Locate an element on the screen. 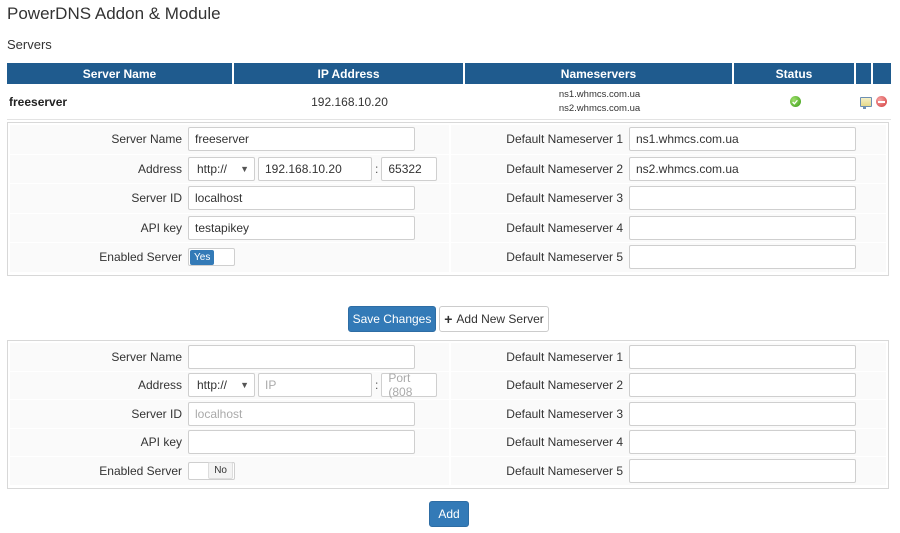  new-enabled-row: Enabled Server No is located at coordinates (229, 471).